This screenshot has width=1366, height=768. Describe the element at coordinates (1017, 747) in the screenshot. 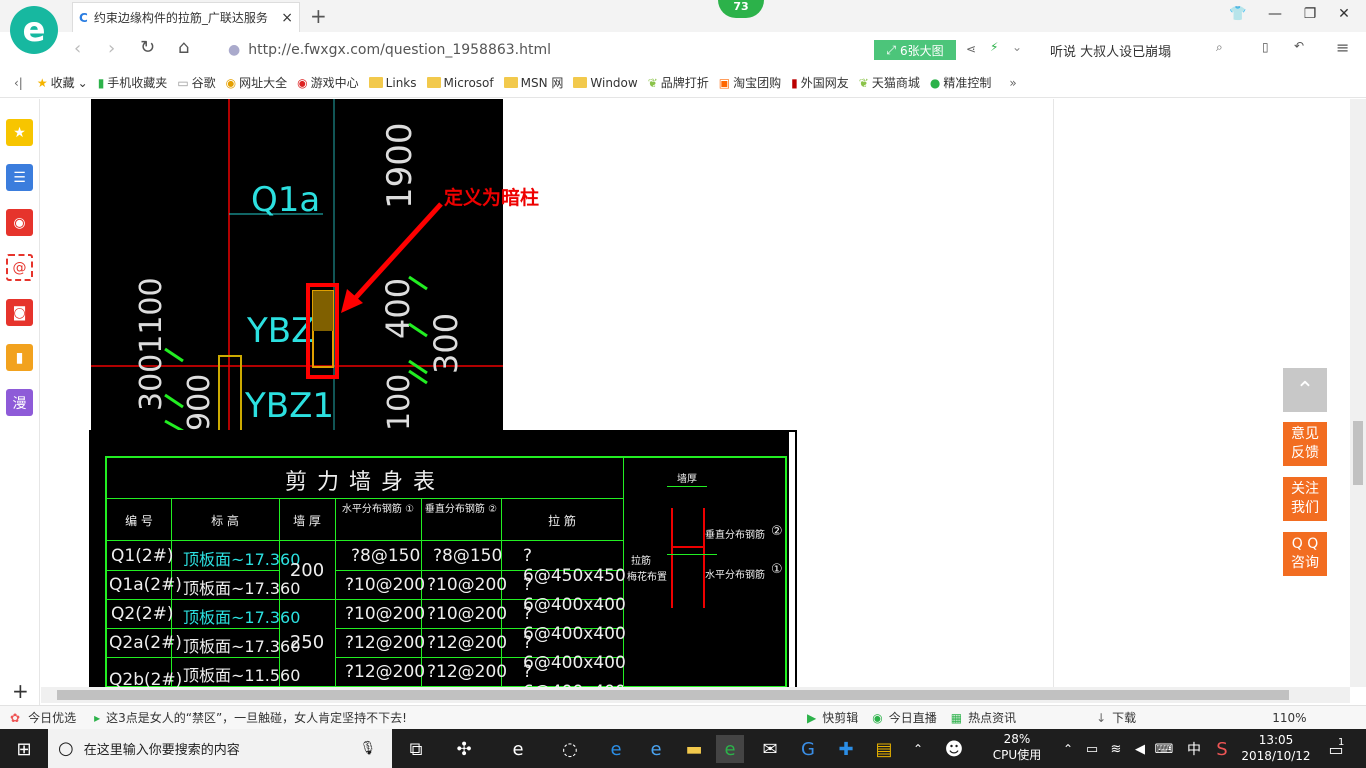

I see `cpu-meter: 28% CPU使用` at that location.